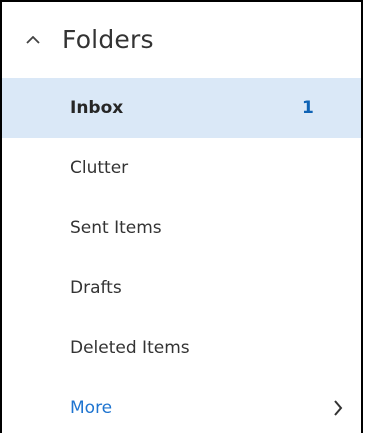  Describe the element at coordinates (97, 108) in the screenshot. I see `folder-label: Inbox` at that location.